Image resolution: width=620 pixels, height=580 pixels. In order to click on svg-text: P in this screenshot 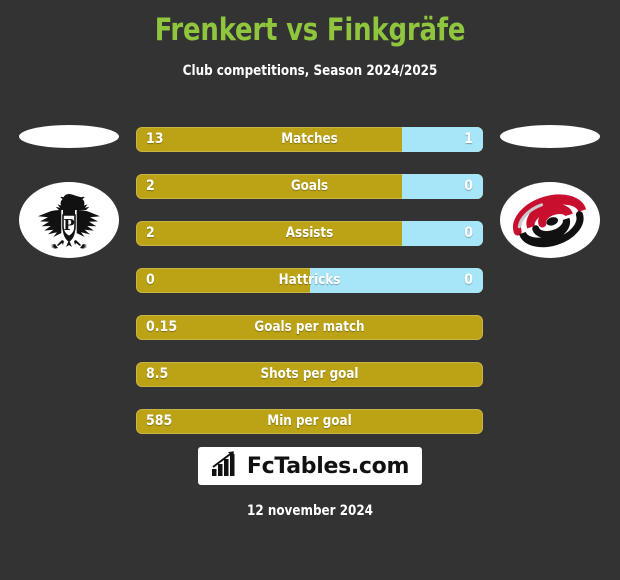, I will do `click(68, 225)`.